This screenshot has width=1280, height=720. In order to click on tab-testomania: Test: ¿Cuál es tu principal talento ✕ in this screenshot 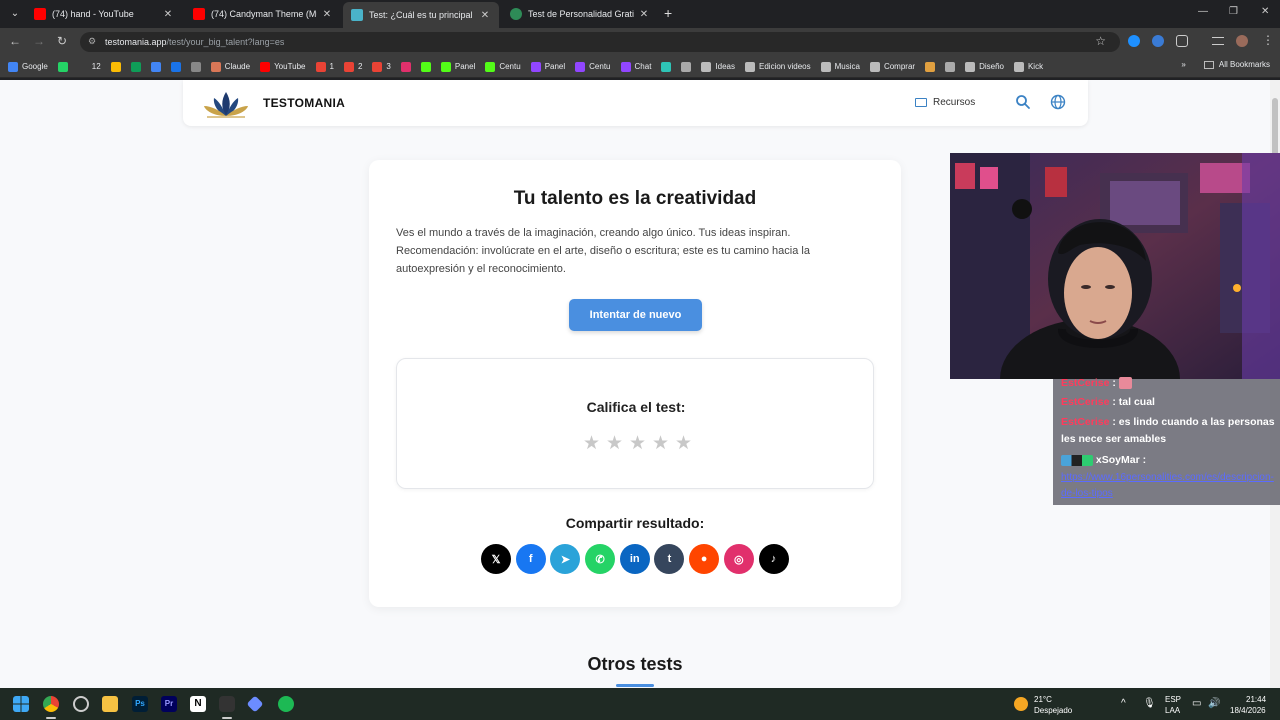, I will do `click(421, 15)`.